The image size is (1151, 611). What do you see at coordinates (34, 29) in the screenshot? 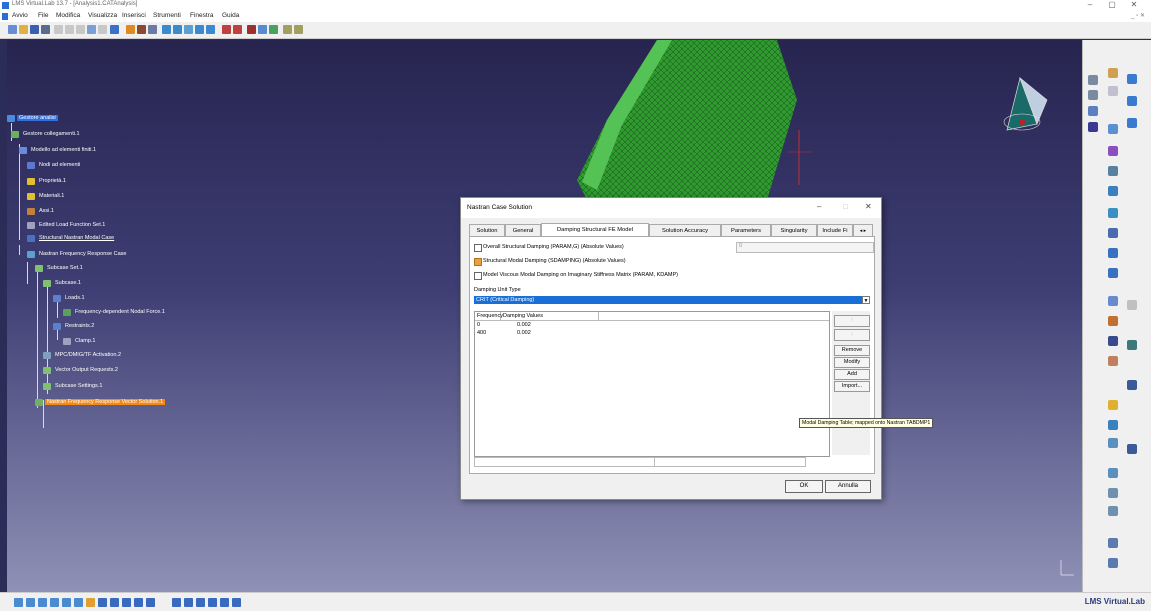
I see `save-icon` at bounding box center [34, 29].